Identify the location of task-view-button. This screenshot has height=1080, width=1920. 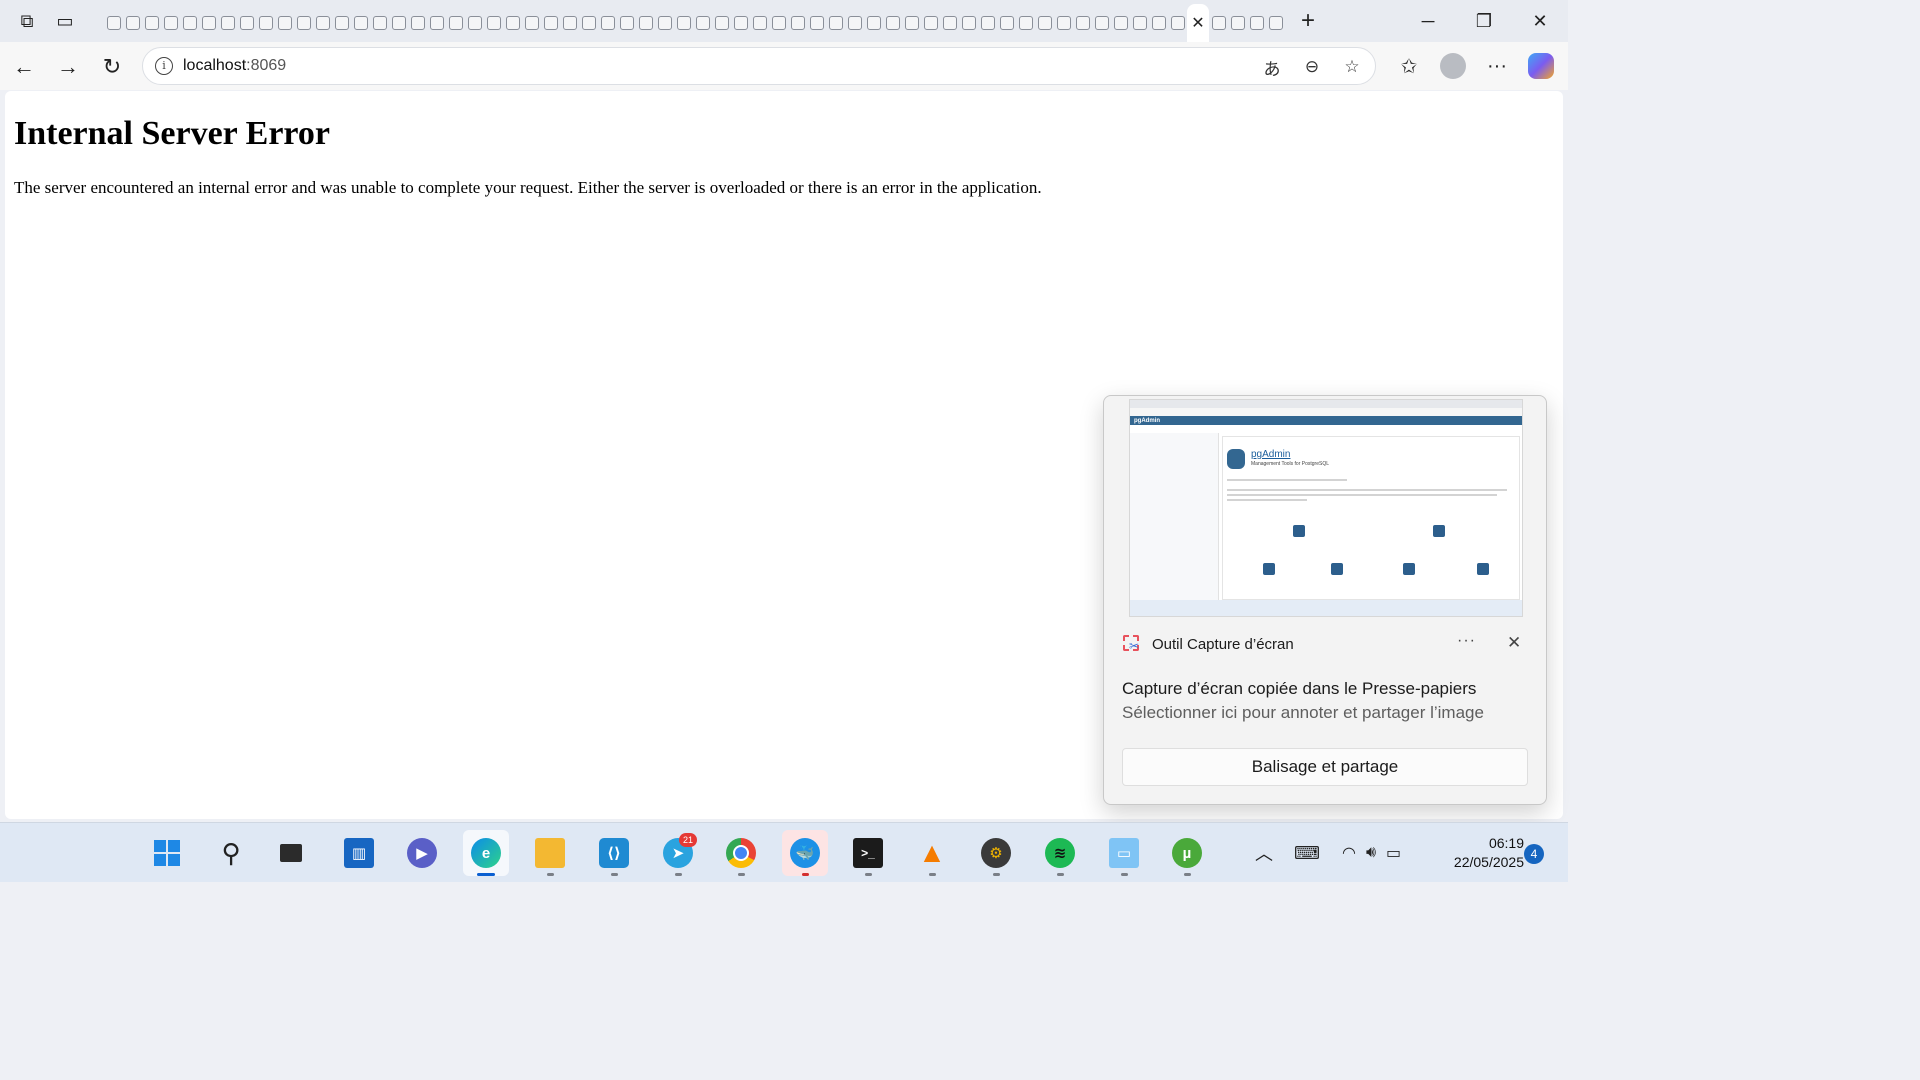
(291, 853).